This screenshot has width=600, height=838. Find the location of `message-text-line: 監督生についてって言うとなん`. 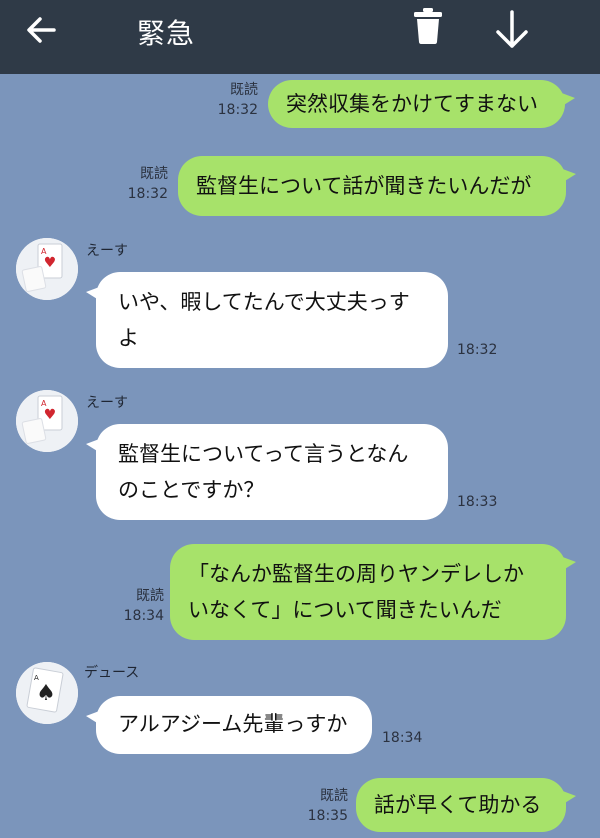

message-text-line: 監督生についてって言うとなん is located at coordinates (263, 454).